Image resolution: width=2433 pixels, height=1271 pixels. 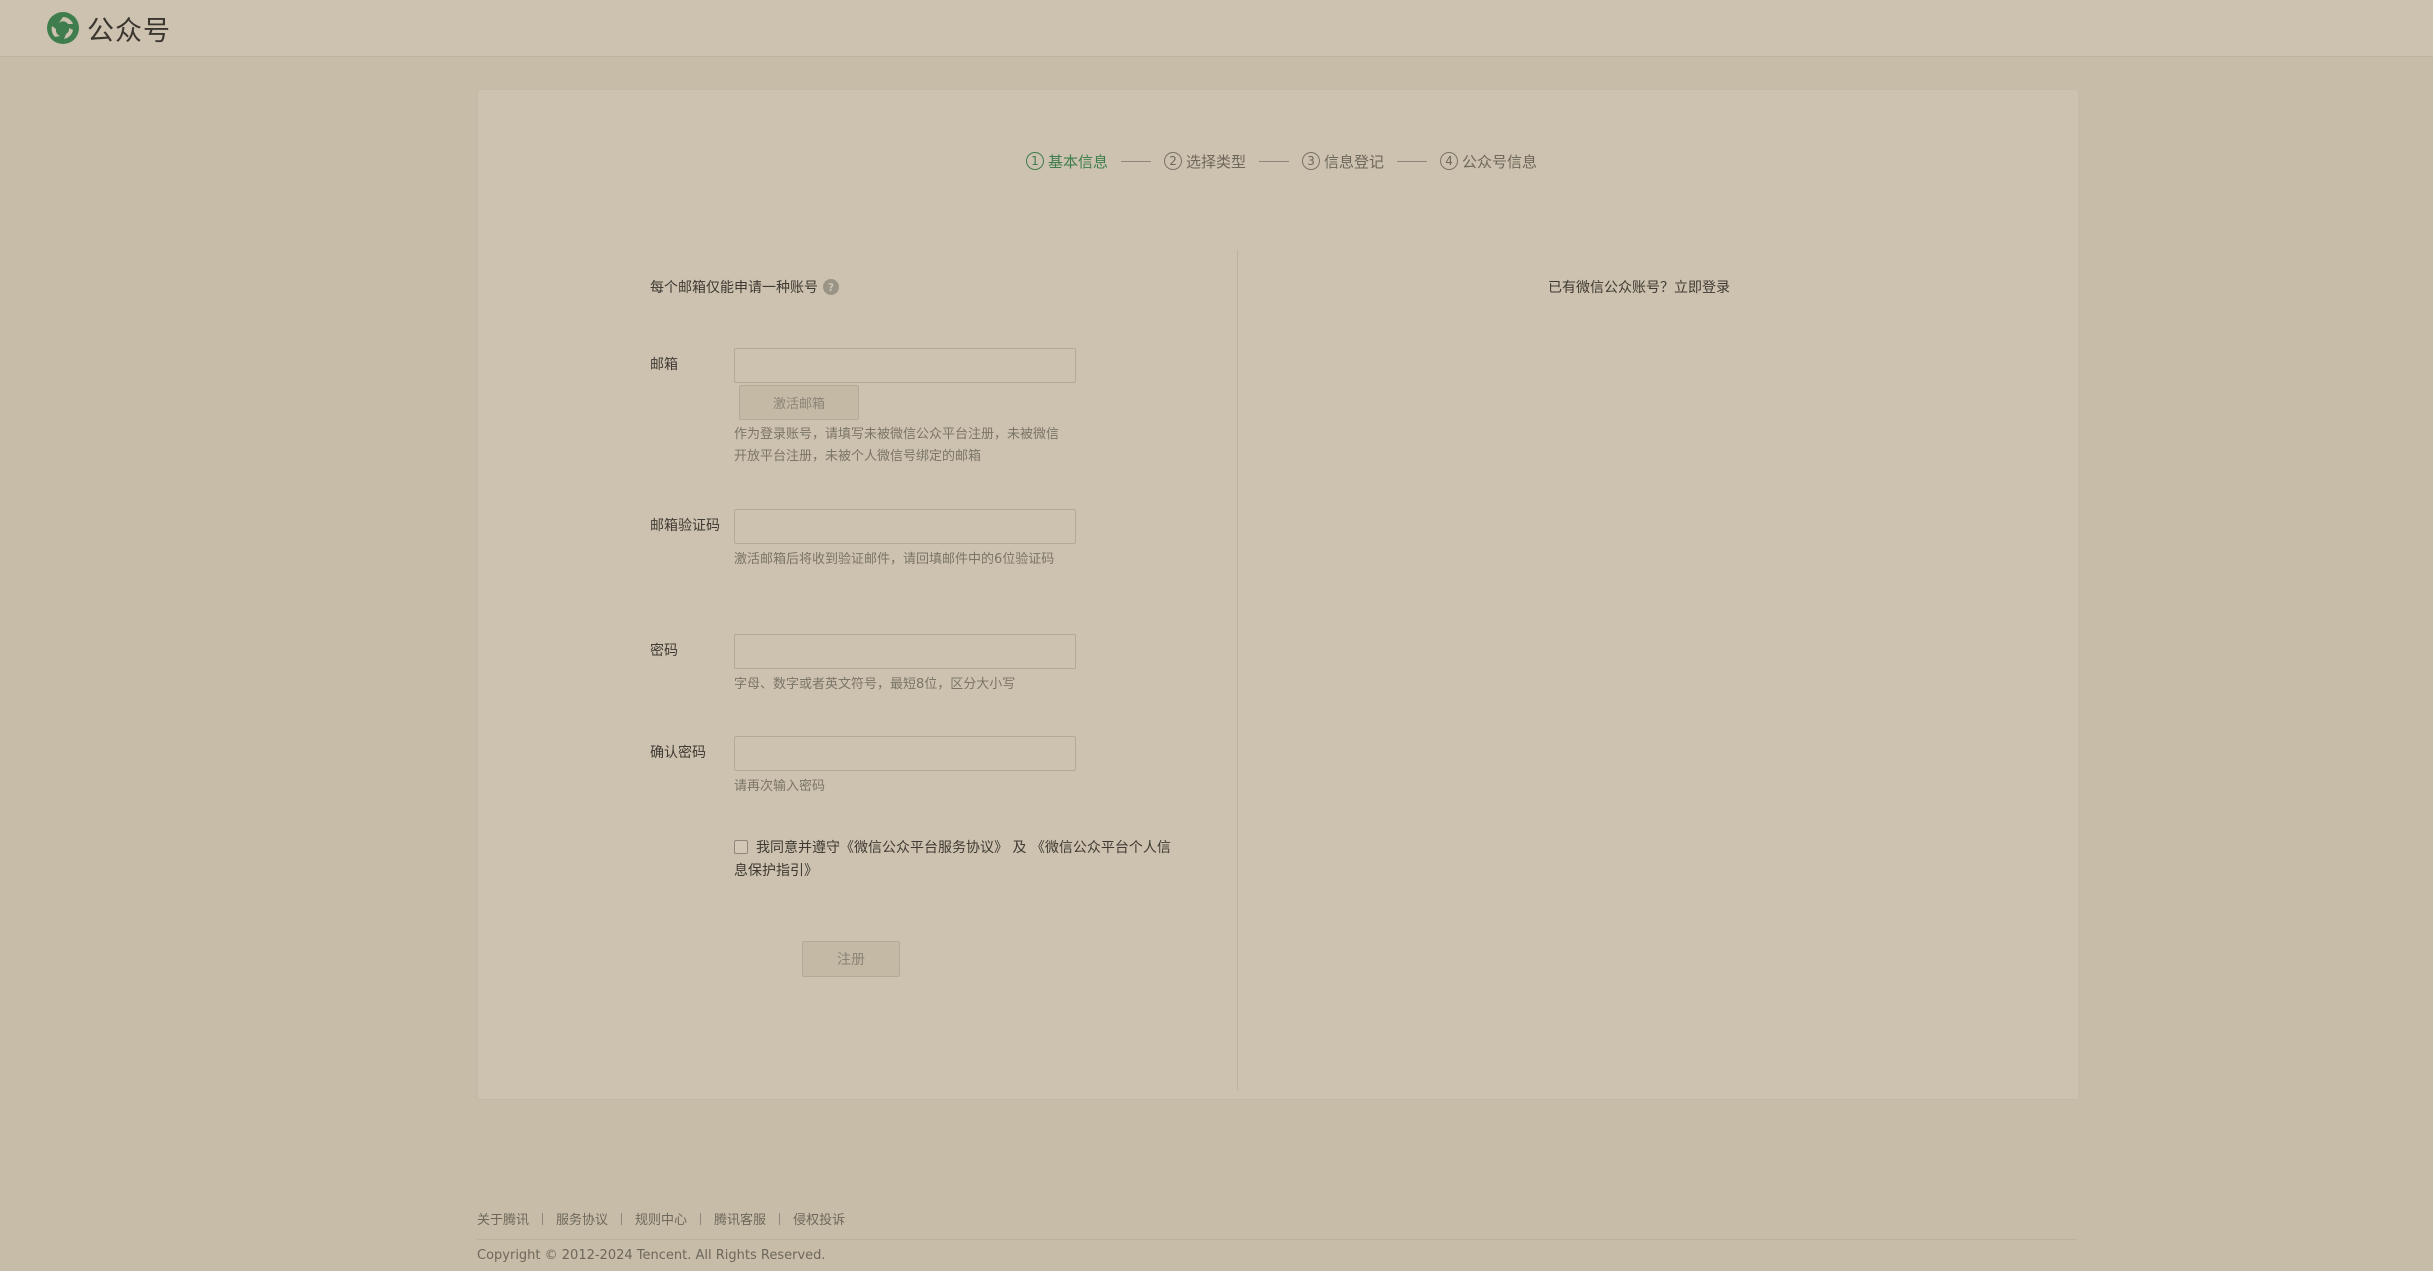 What do you see at coordinates (582, 1218) in the screenshot?
I see `footer-link-service-agreement: 服务协议` at bounding box center [582, 1218].